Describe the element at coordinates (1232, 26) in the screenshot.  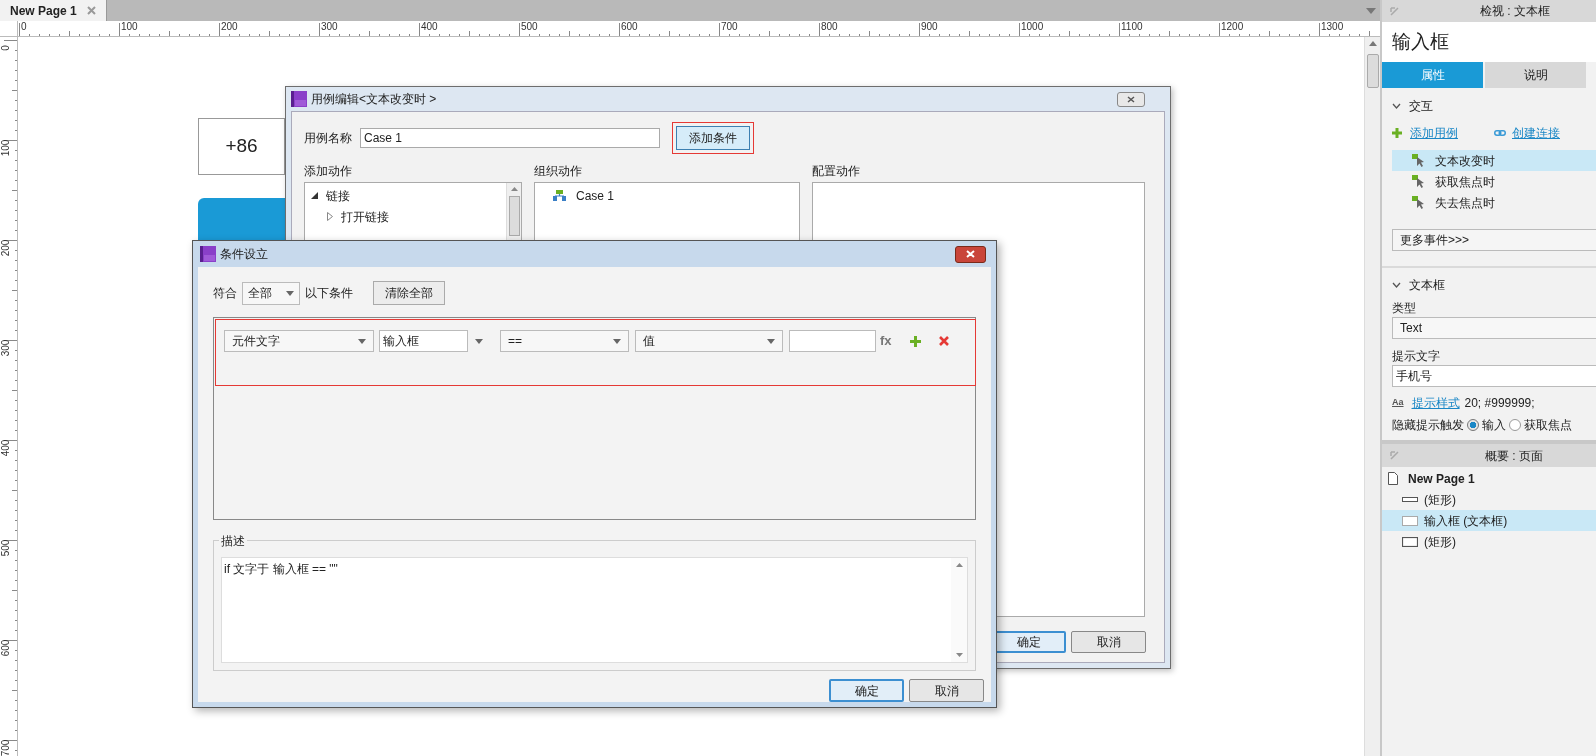
I see `ruler-label: 1200` at that location.